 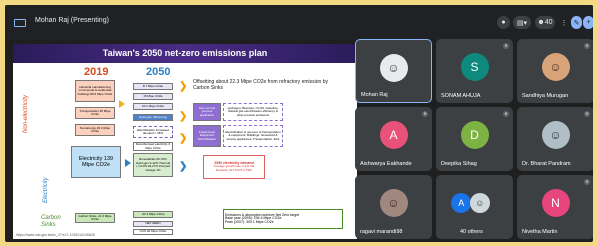 What do you see at coordinates (471, 232) in the screenshot?
I see `others-count: 40 others` at bounding box center [471, 232].